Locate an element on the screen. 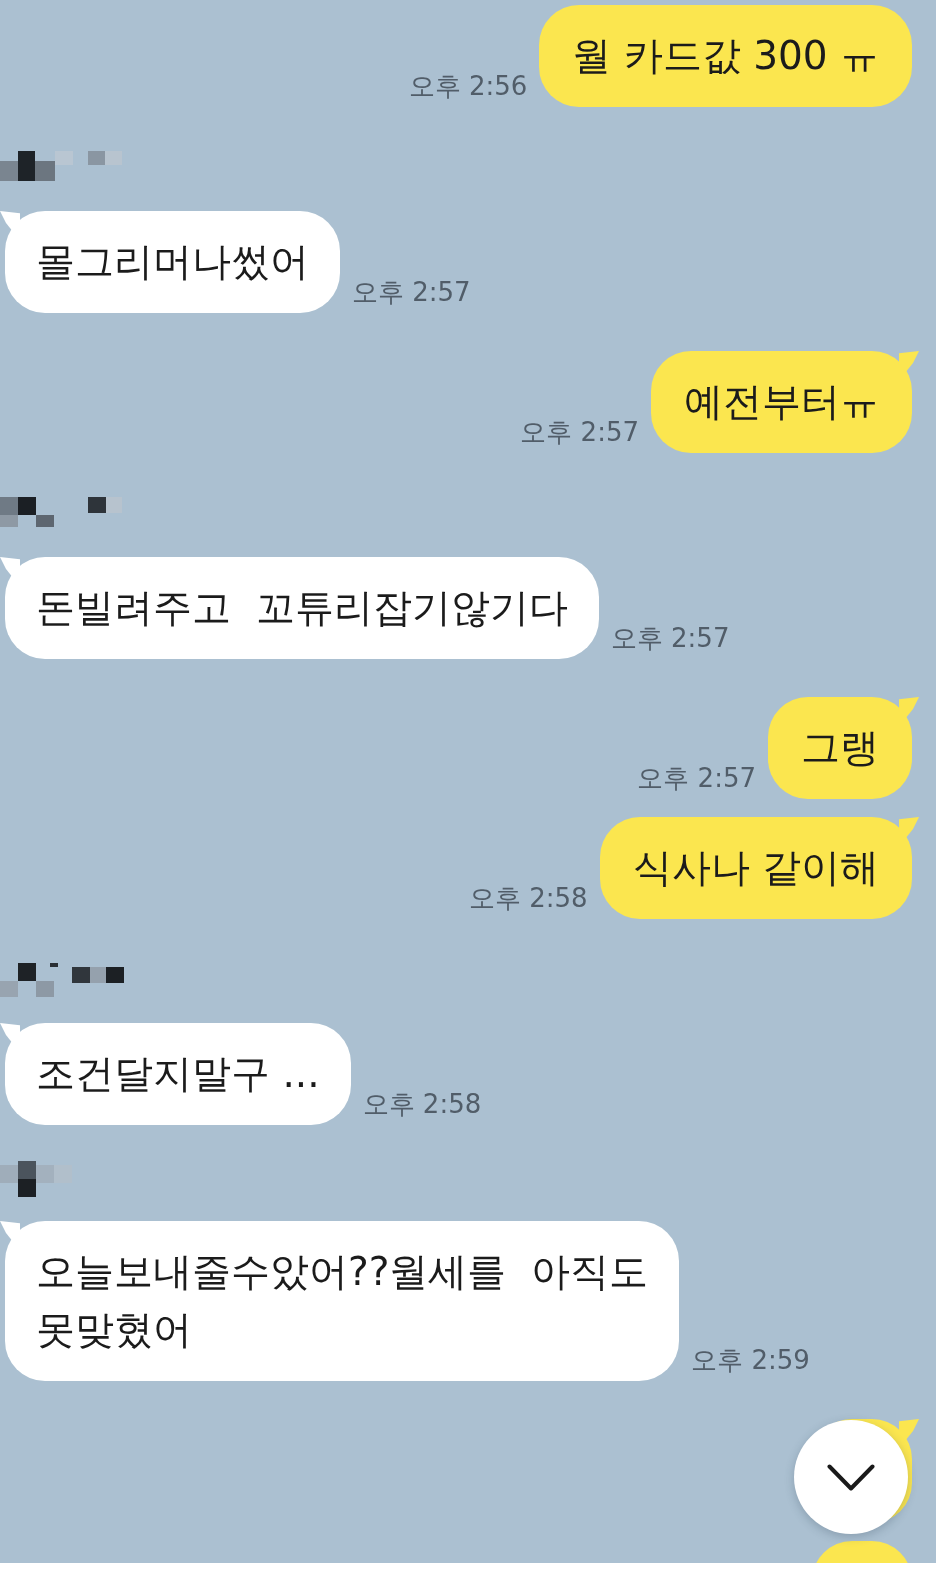  message-time: 오후 2:59 is located at coordinates (750, 1360).